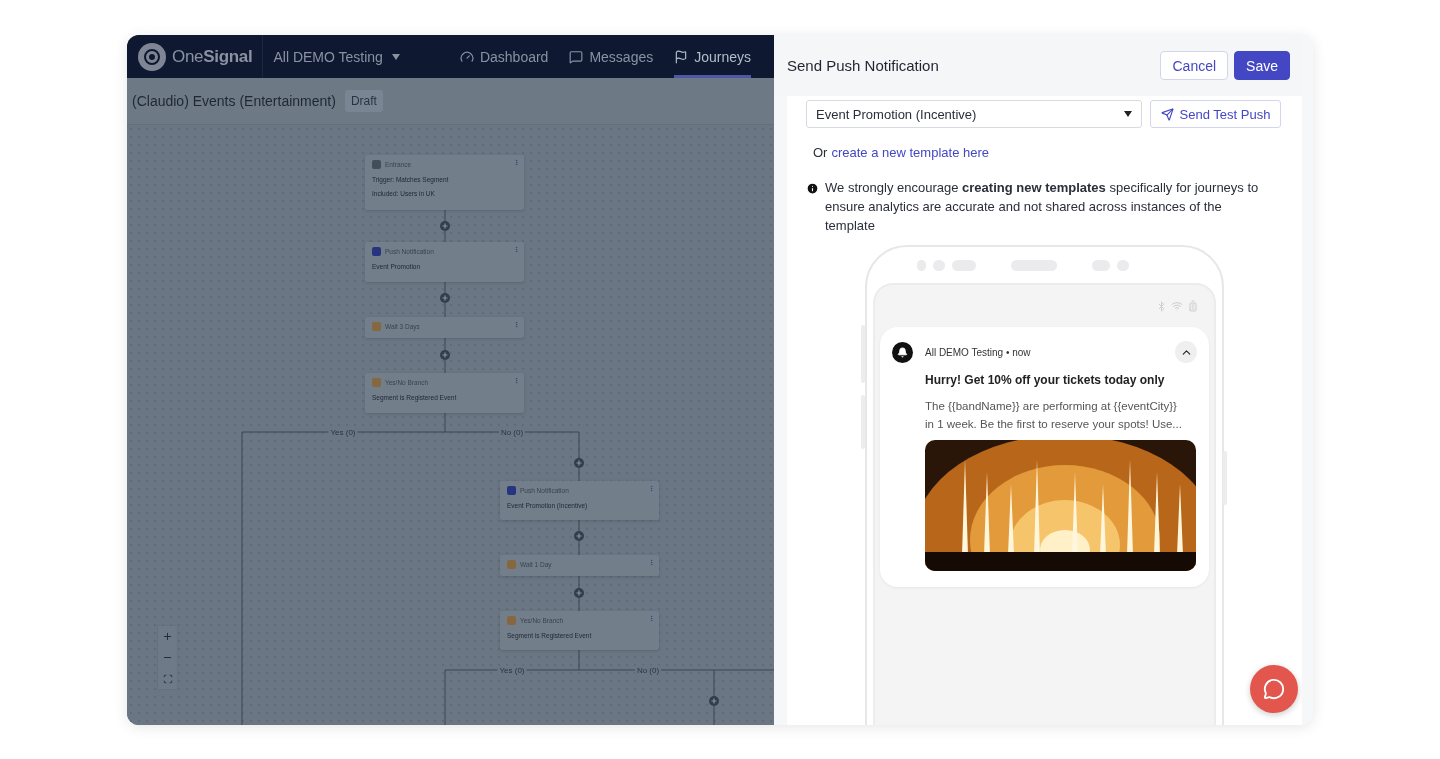 The height and width of the screenshot is (759, 1440). I want to click on panel-title: Send Push Notification, so click(863, 65).